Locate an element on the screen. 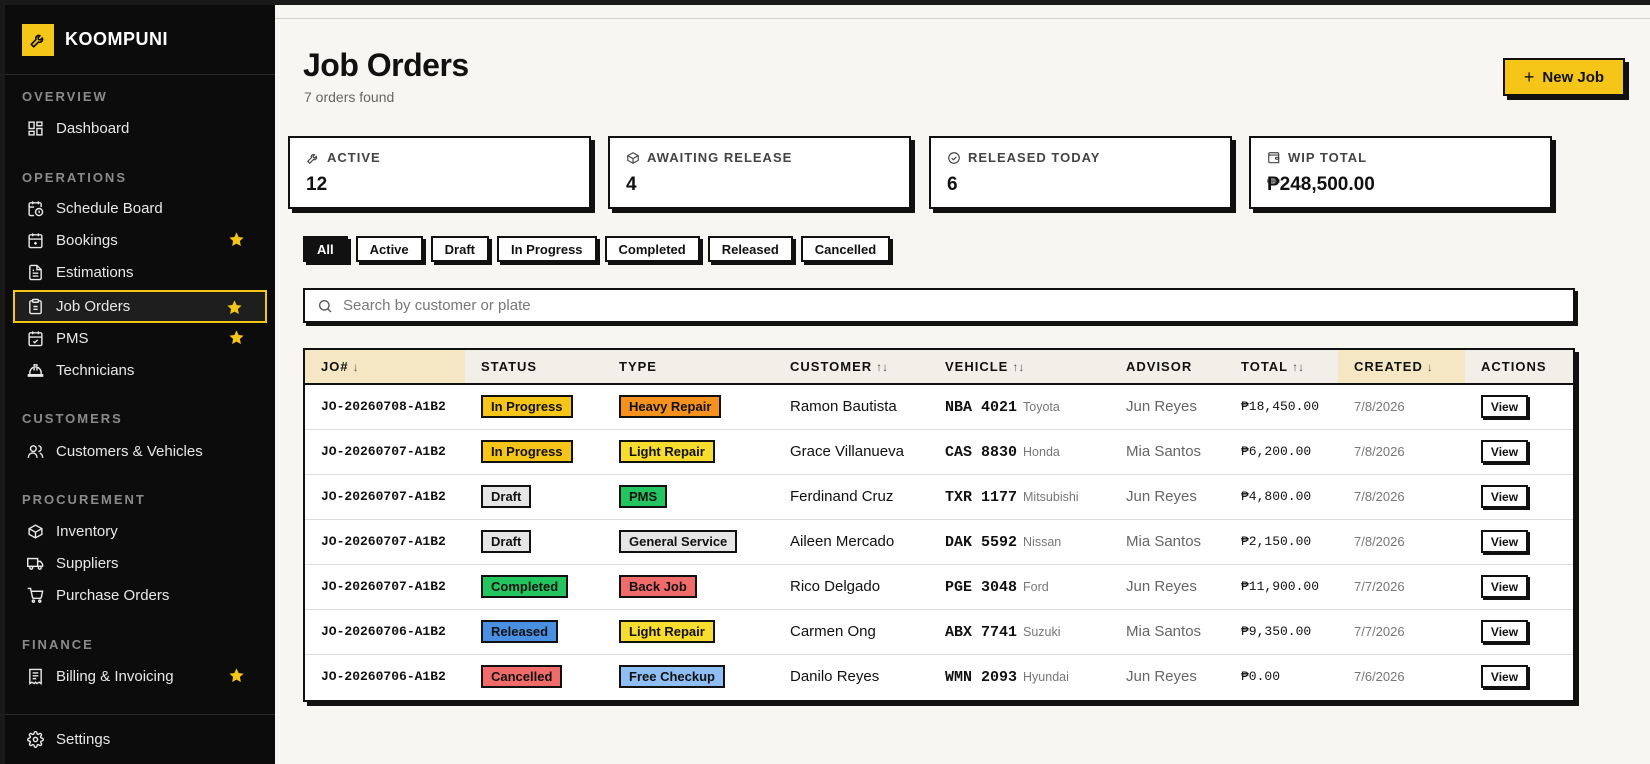 The height and width of the screenshot is (764, 1650). total-amount: ₱6,200.00 is located at coordinates (1281, 452).